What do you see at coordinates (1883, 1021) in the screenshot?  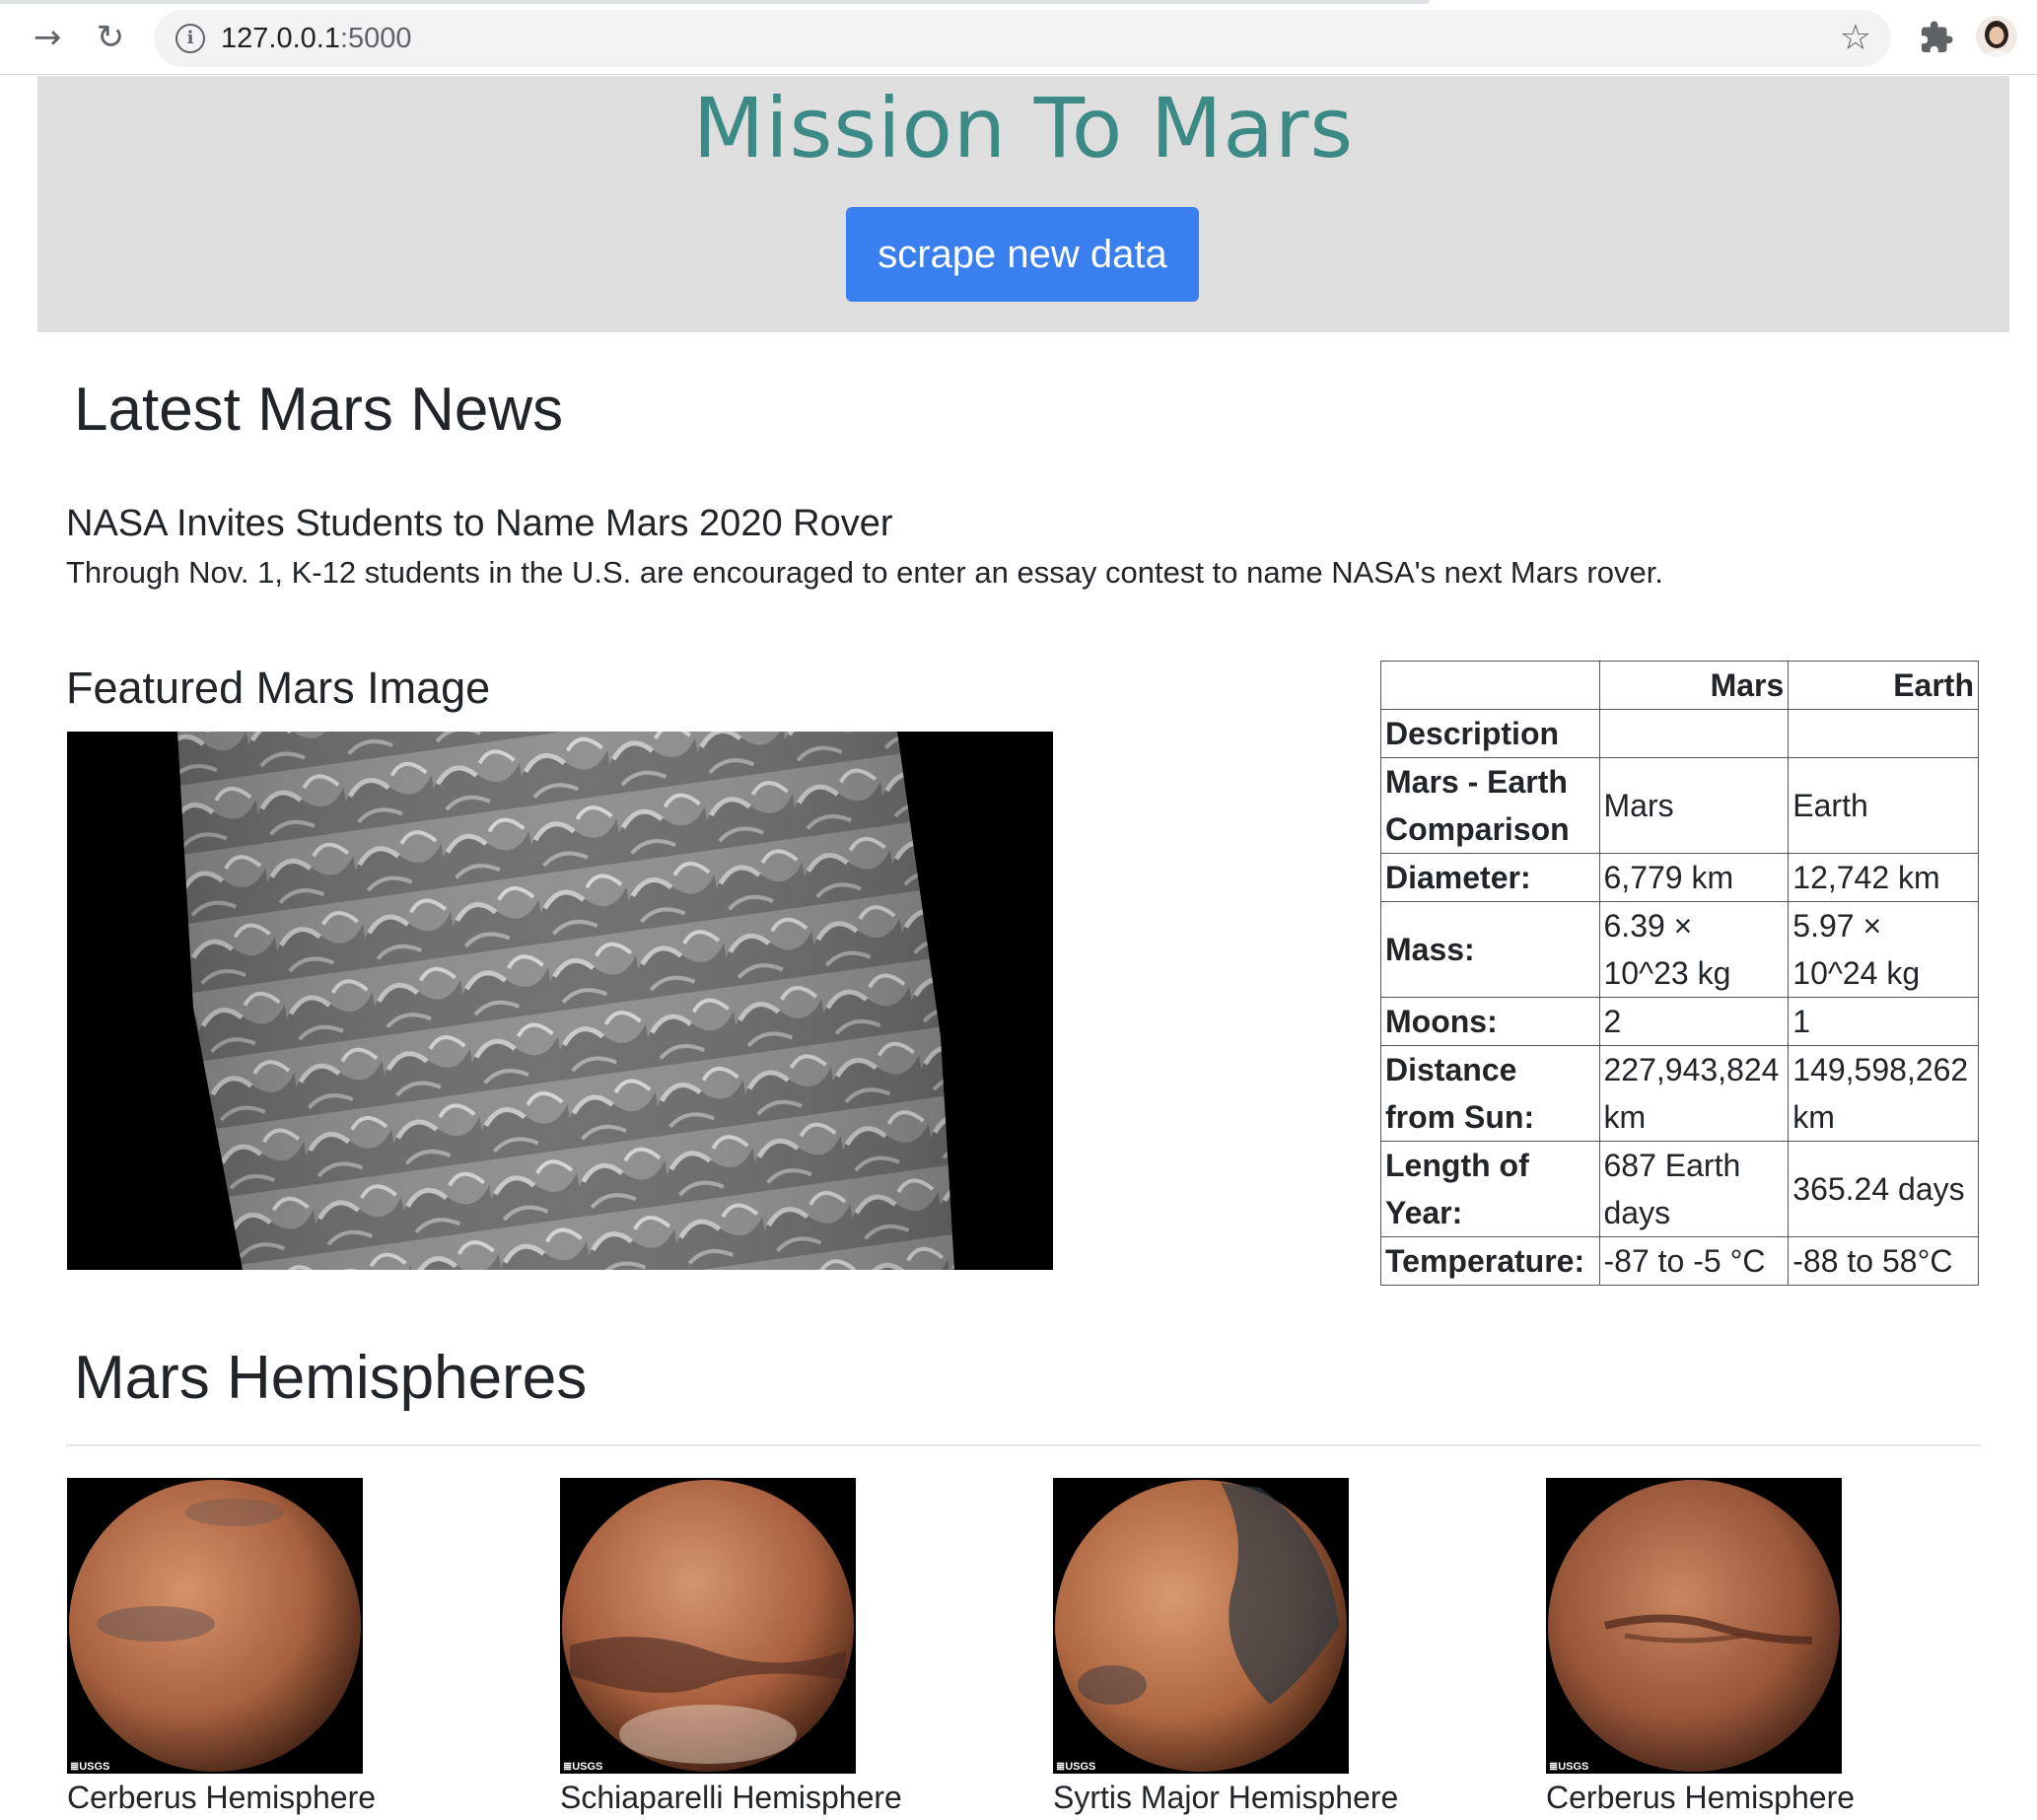 I see `row-earth-value: 1` at bounding box center [1883, 1021].